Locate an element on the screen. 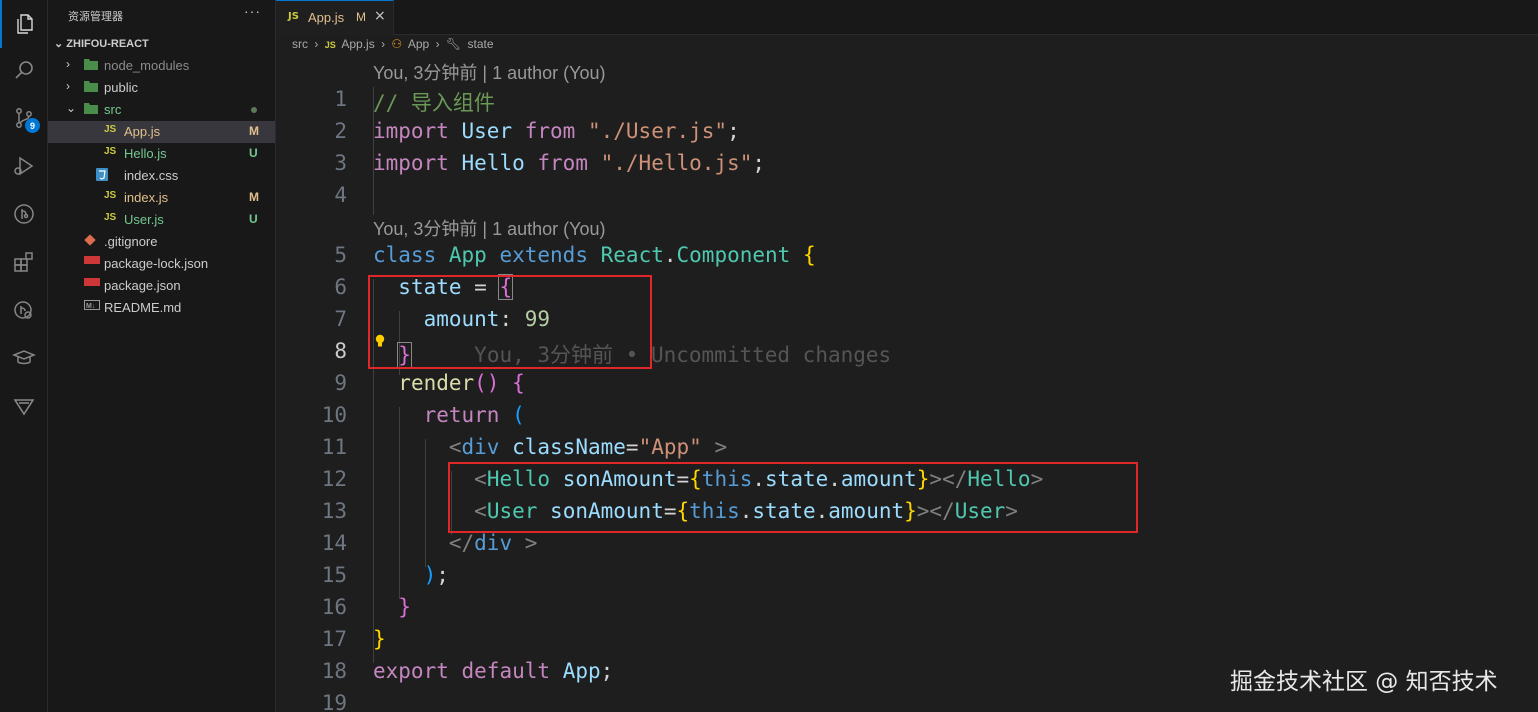 This screenshot has width=1538, height=712. markdown-file-icon: M↓ is located at coordinates (92, 306).